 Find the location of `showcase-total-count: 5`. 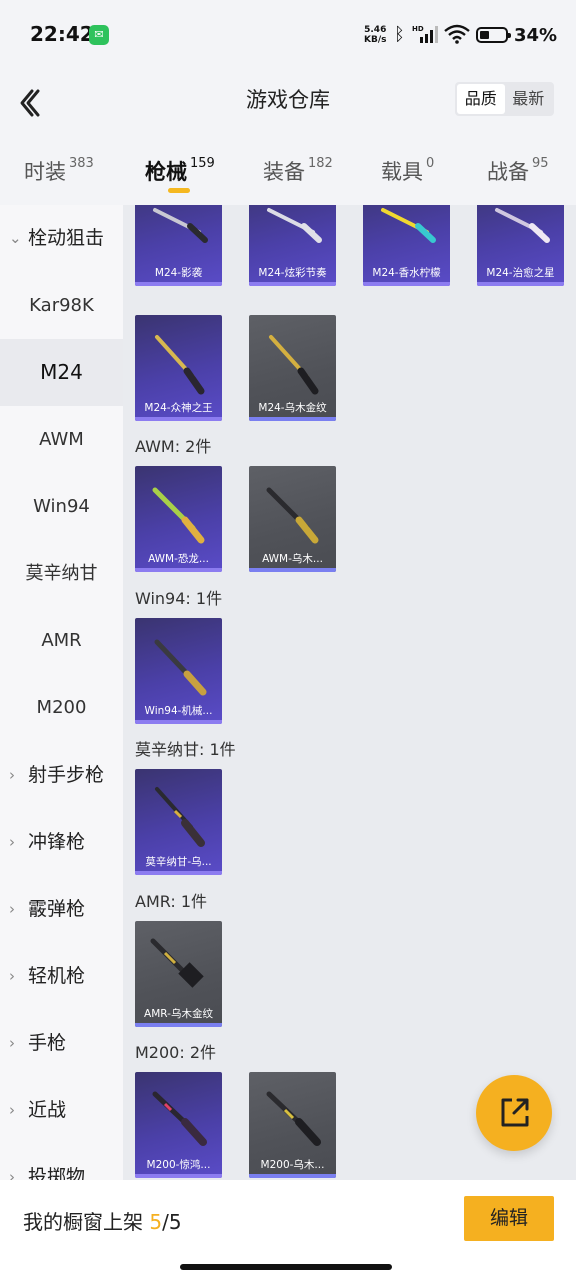

showcase-total-count: 5 is located at coordinates (175, 1222).